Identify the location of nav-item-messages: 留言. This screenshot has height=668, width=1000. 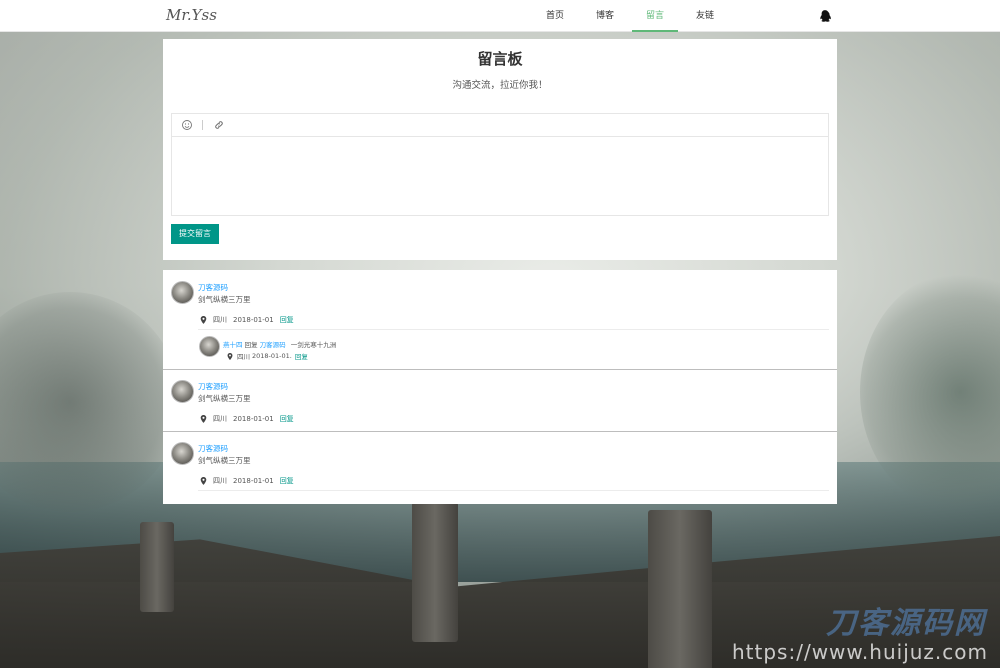
(655, 16).